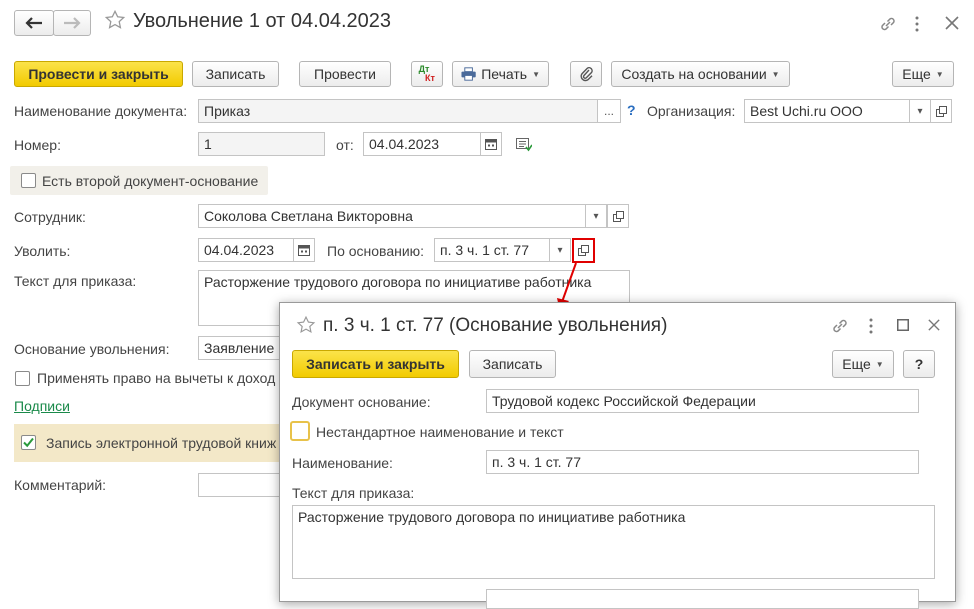 The width and height of the screenshot is (974, 609). What do you see at coordinates (504, 74) in the screenshot?
I see `print-label: Печать` at bounding box center [504, 74].